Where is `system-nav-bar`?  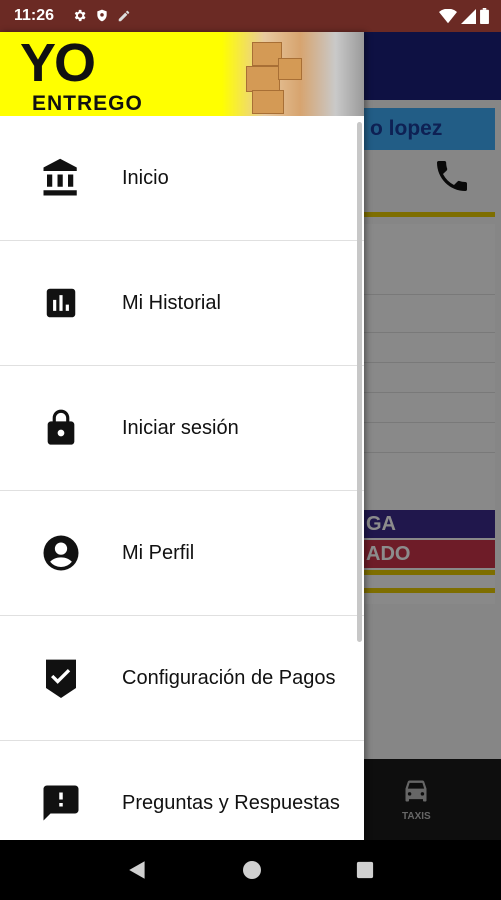 system-nav-bar is located at coordinates (250, 870).